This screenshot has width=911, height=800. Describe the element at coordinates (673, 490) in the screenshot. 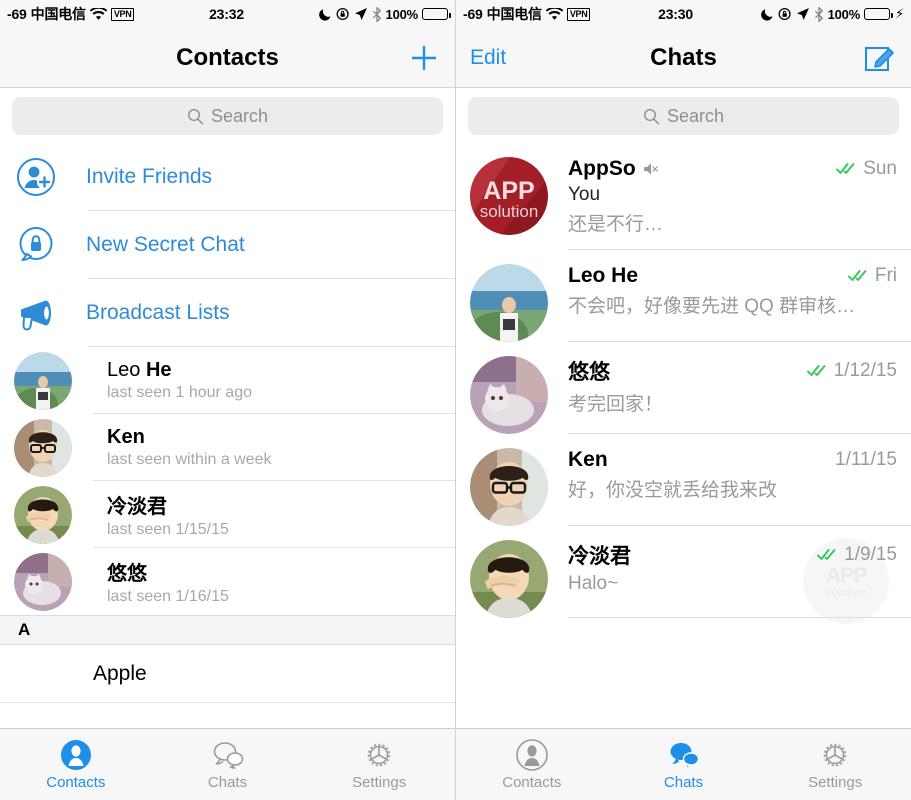

I see `chat-message: 好，你没空就丢给我来改` at that location.